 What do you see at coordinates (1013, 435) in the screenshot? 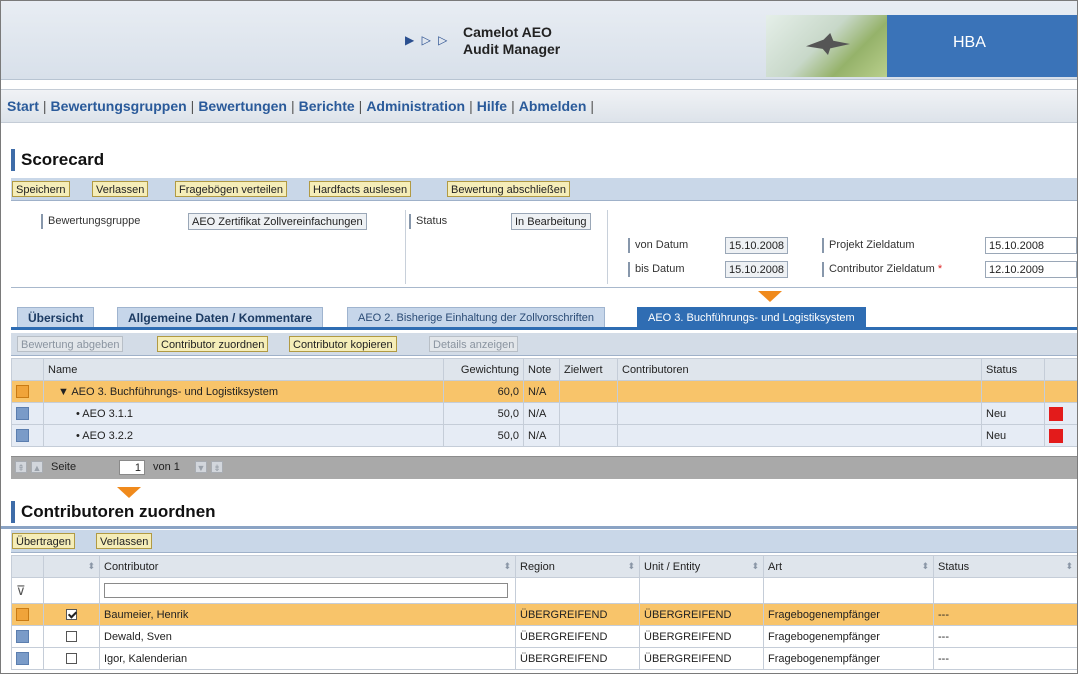
I see `row-status: Neu` at bounding box center [1013, 435].